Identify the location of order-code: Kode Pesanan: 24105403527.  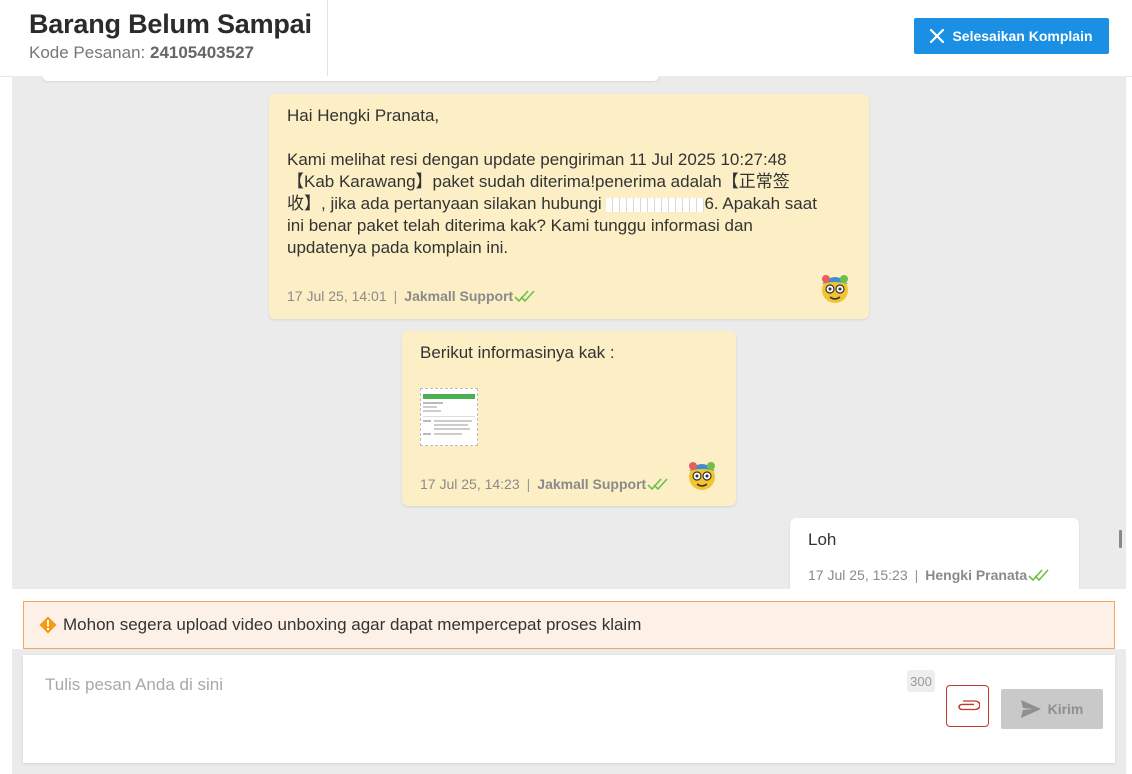
(141, 53).